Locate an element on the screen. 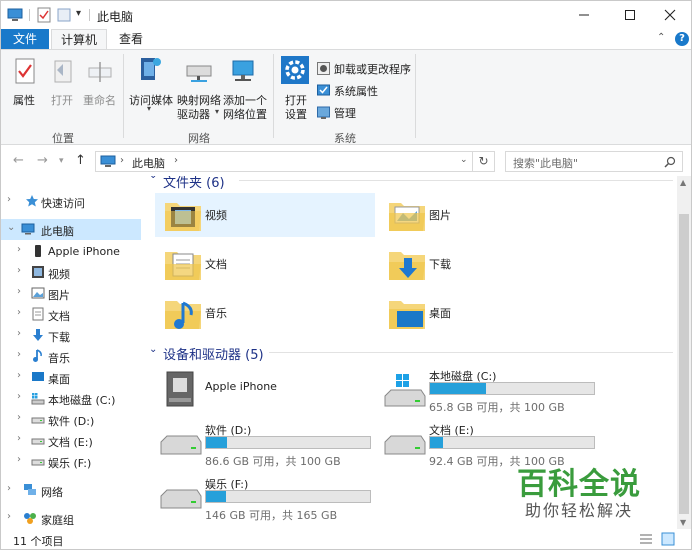  nav-drive-d: › 软件 (D:) is located at coordinates (71, 419).